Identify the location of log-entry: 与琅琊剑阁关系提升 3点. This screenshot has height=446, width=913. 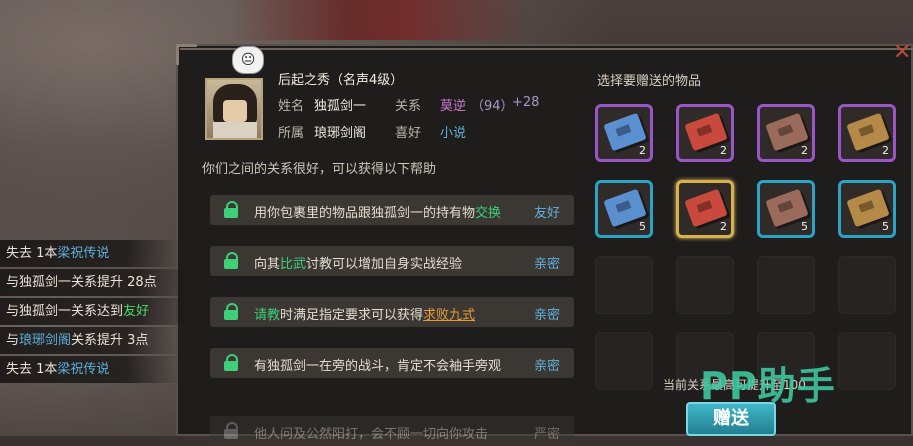
(90, 340).